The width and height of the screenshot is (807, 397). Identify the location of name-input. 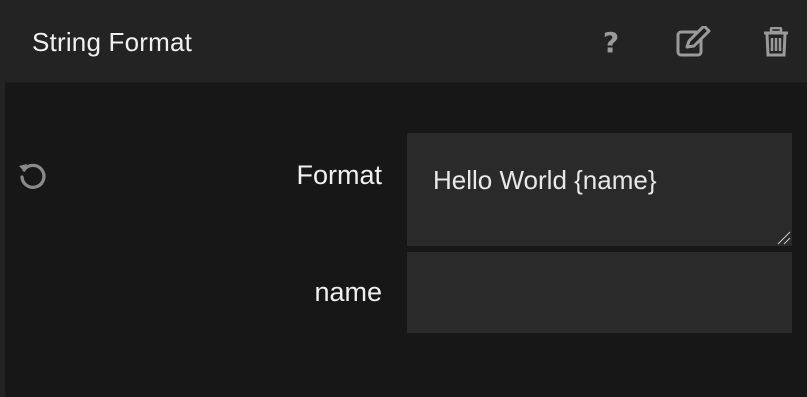
(599, 292).